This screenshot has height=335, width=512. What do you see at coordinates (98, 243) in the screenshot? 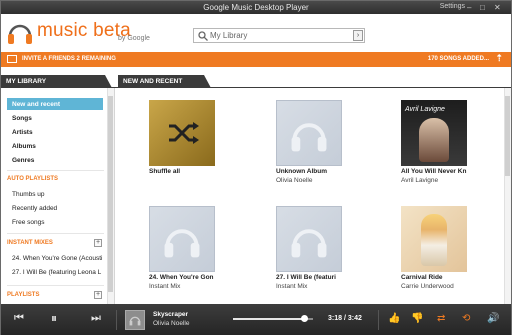
I see `add-instant-mix-button: +` at bounding box center [98, 243].